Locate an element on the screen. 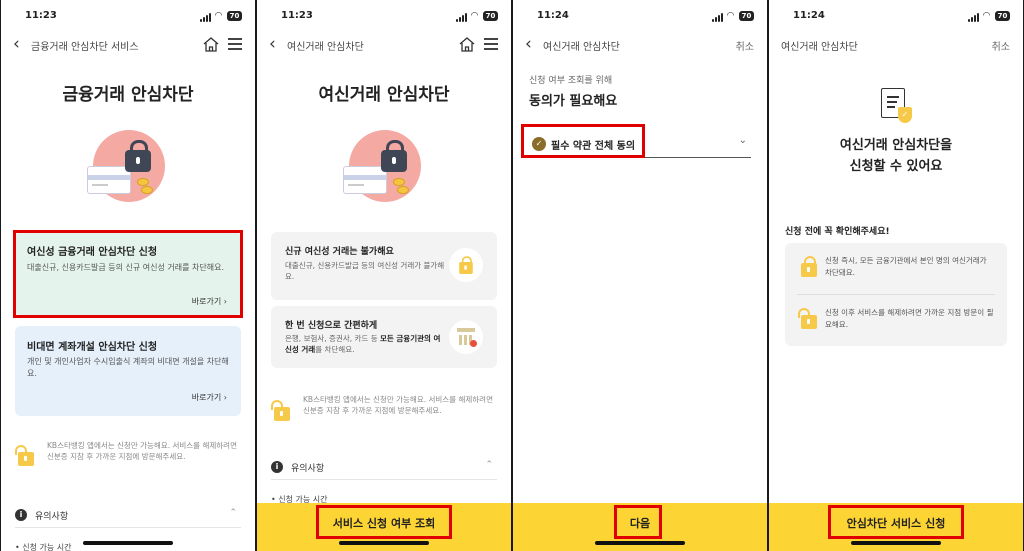 Image resolution: width=1024 pixels, height=551 pixels. check-before-label: 신청 전에 꼭 확인해주세요! is located at coordinates (837, 232).